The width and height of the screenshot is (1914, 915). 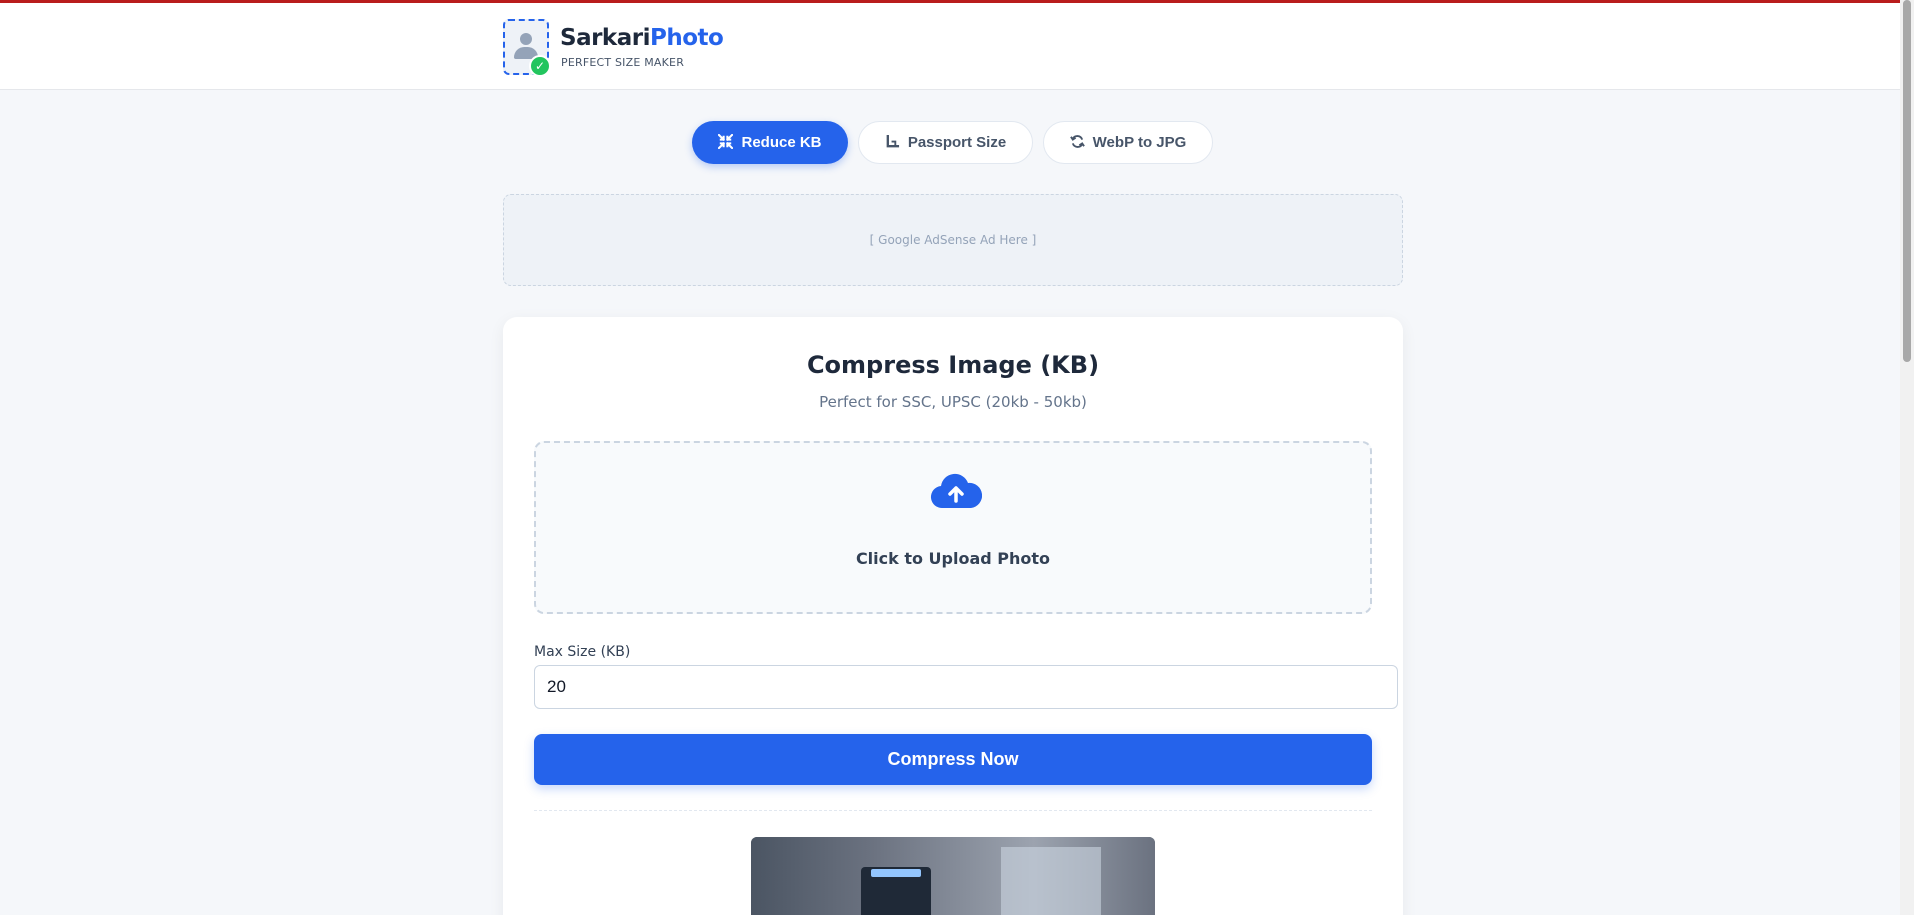 What do you see at coordinates (526, 39) in the screenshot?
I see `person-icon-head` at bounding box center [526, 39].